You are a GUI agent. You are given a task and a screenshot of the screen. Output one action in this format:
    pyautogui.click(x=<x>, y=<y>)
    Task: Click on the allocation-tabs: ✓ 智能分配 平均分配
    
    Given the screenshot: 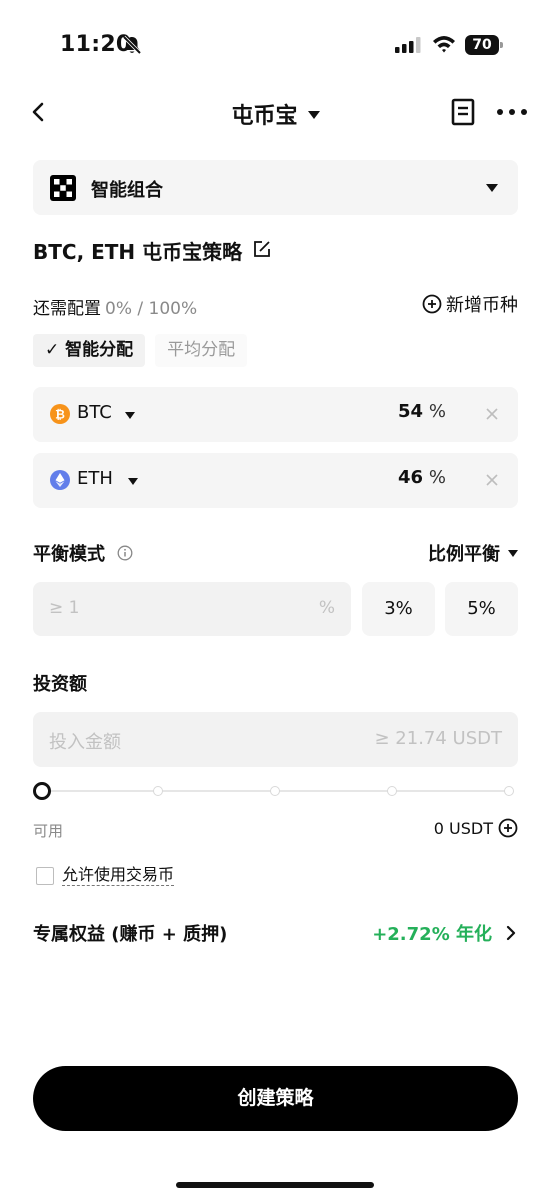 What is the action you would take?
    pyautogui.click(x=145, y=350)
    